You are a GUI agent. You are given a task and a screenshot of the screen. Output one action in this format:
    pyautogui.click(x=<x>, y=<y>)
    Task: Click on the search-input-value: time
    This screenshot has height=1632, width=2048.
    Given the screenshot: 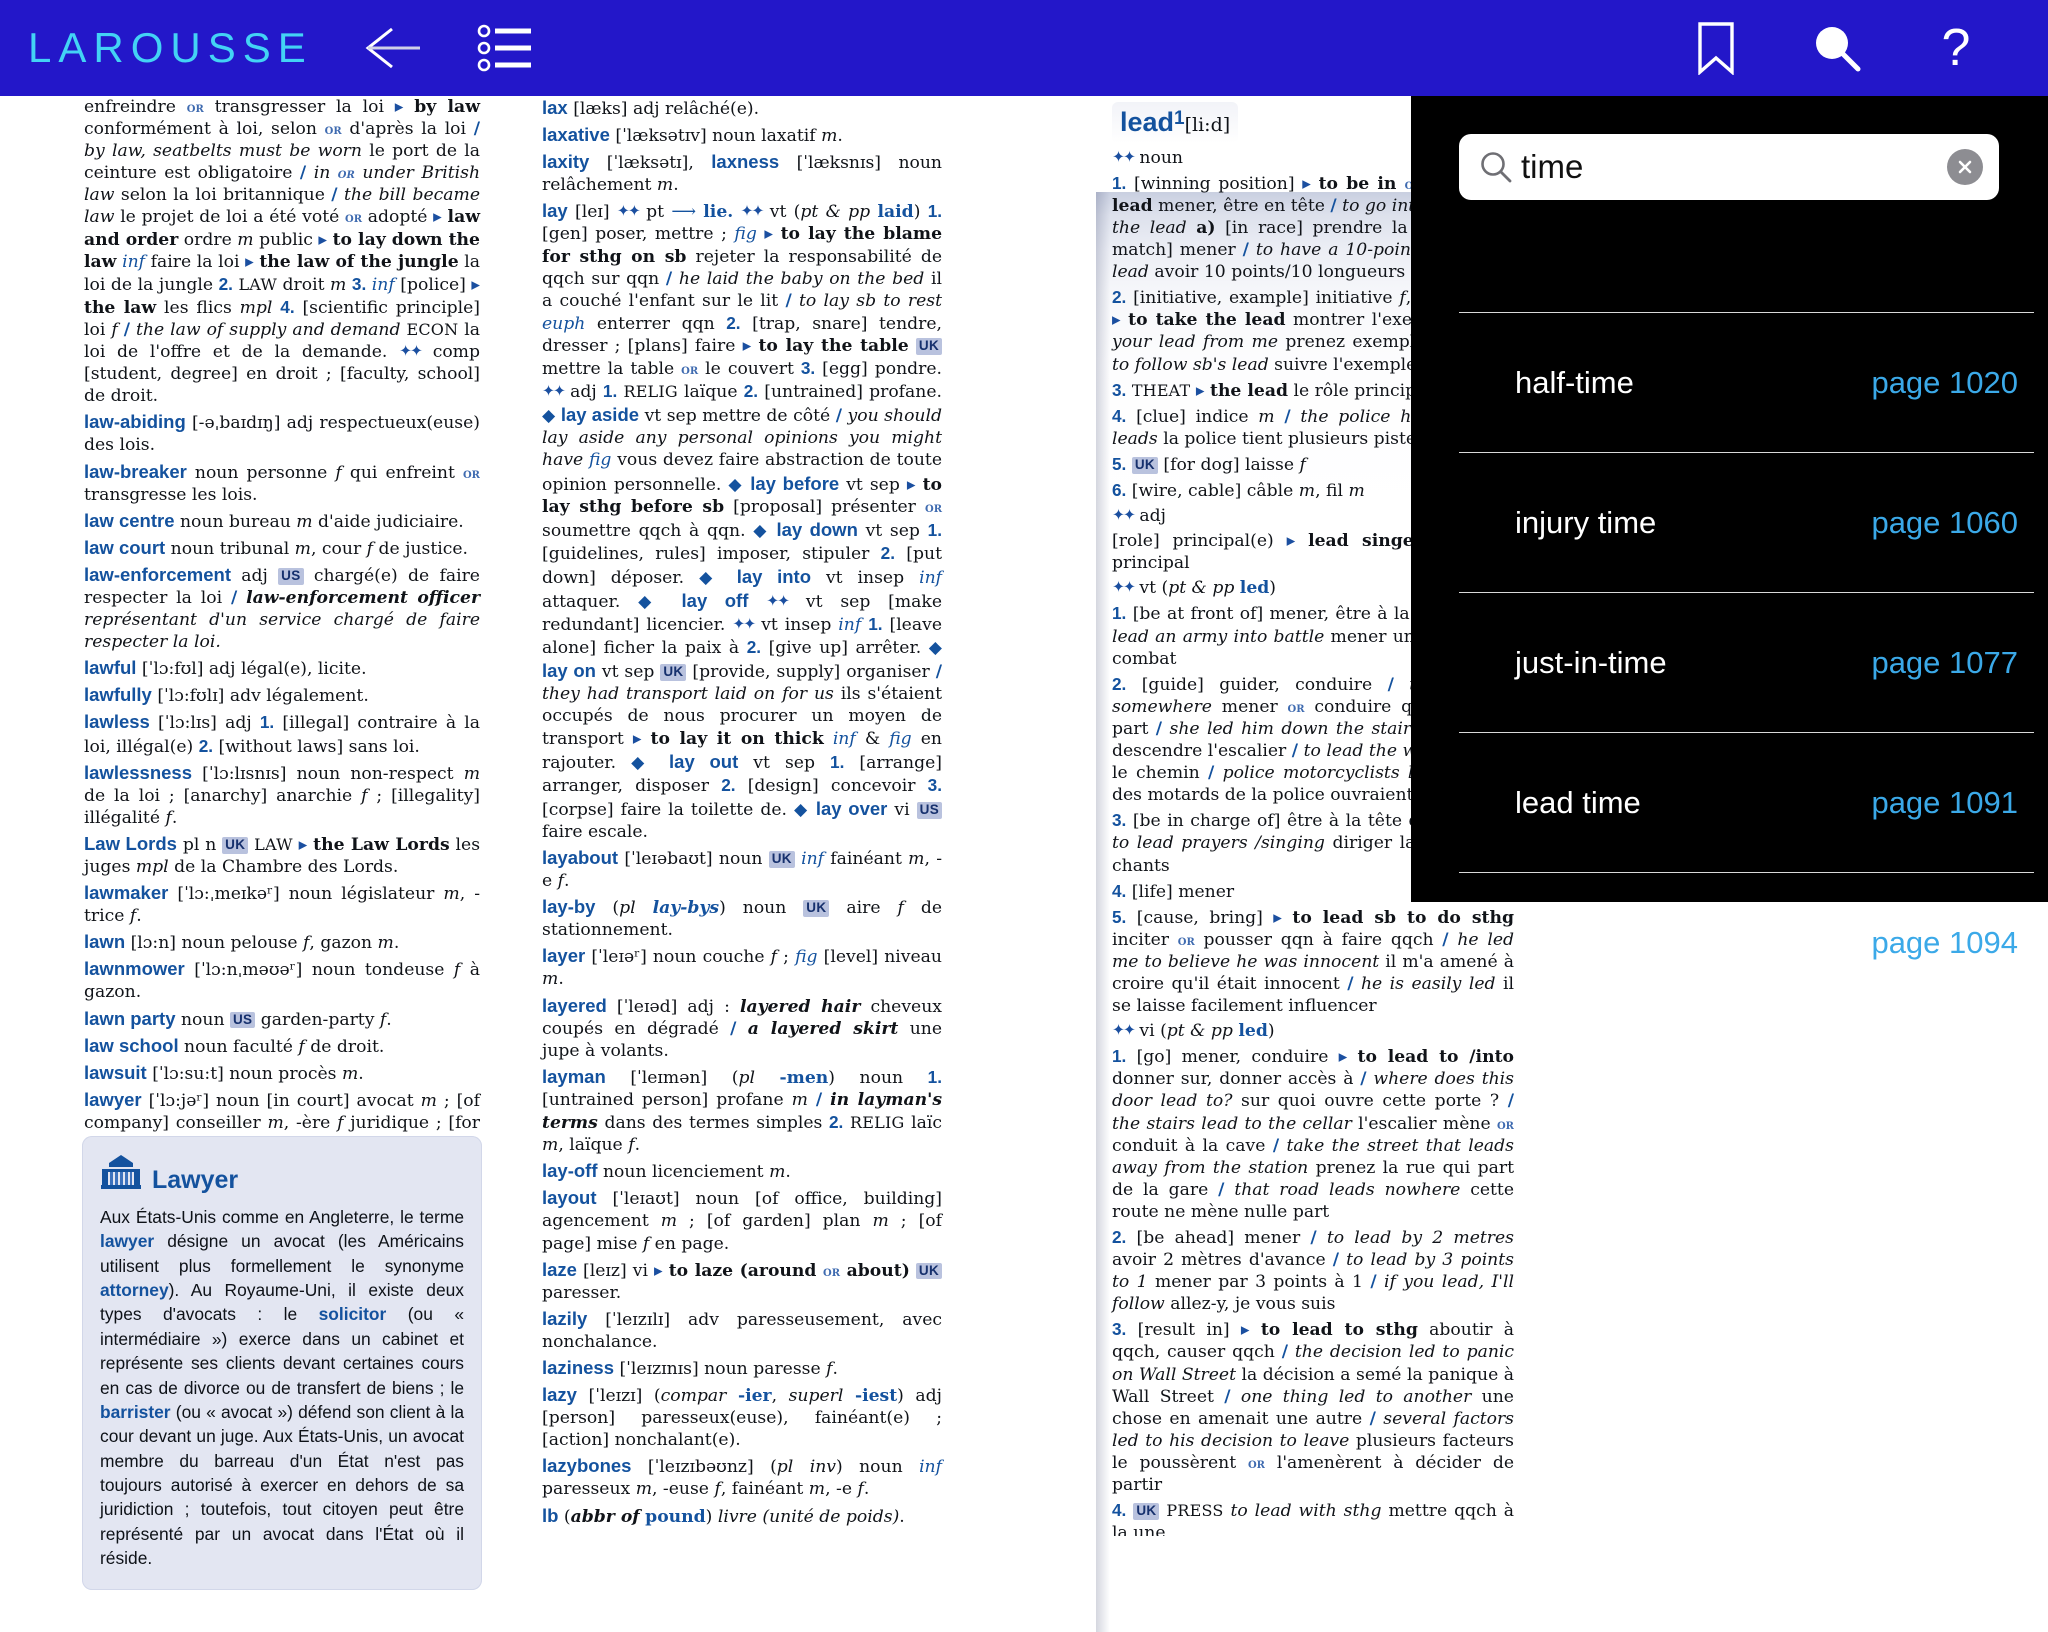 What is the action you would take?
    pyautogui.click(x=1734, y=167)
    